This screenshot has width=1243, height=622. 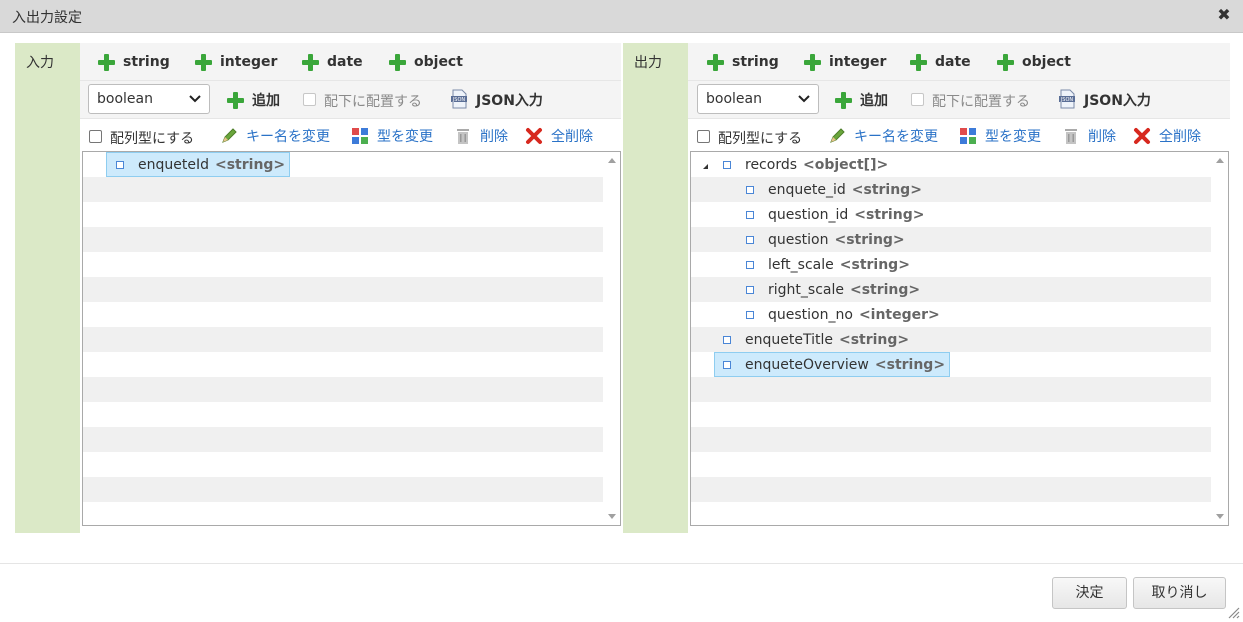 I want to click on tree-node-enqueteId: enqueteId <string>, so click(x=198, y=164).